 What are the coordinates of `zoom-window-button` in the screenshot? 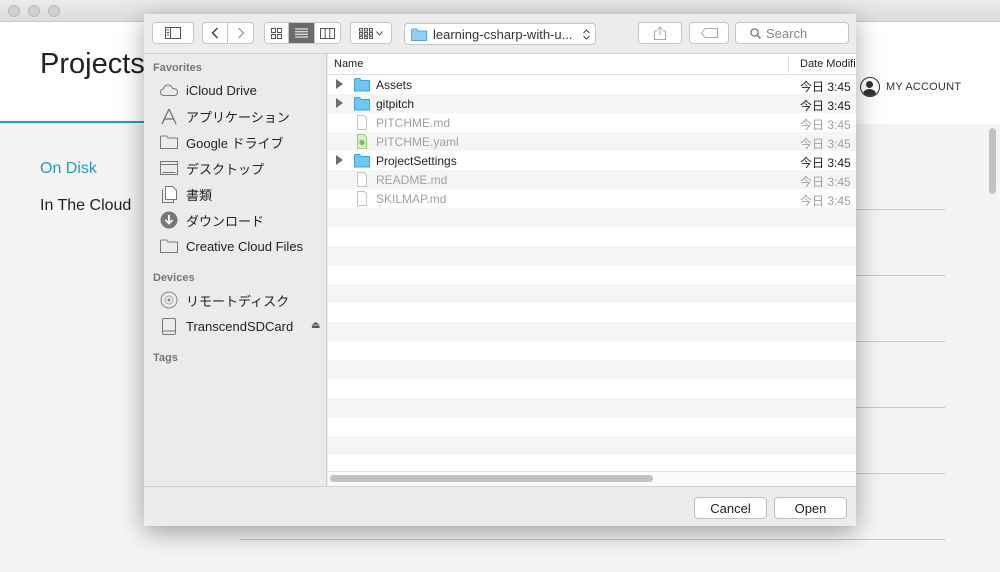 It's located at (54, 11).